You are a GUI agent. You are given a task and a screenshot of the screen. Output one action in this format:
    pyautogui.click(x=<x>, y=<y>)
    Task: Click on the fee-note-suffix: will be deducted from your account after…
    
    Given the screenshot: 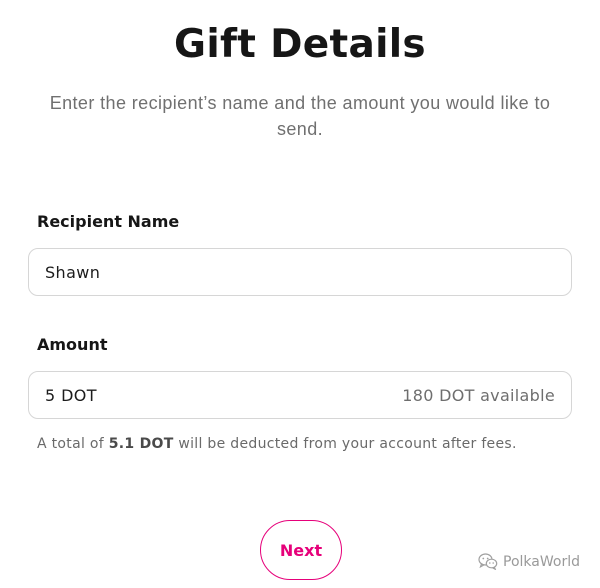 What is the action you would take?
    pyautogui.click(x=345, y=444)
    